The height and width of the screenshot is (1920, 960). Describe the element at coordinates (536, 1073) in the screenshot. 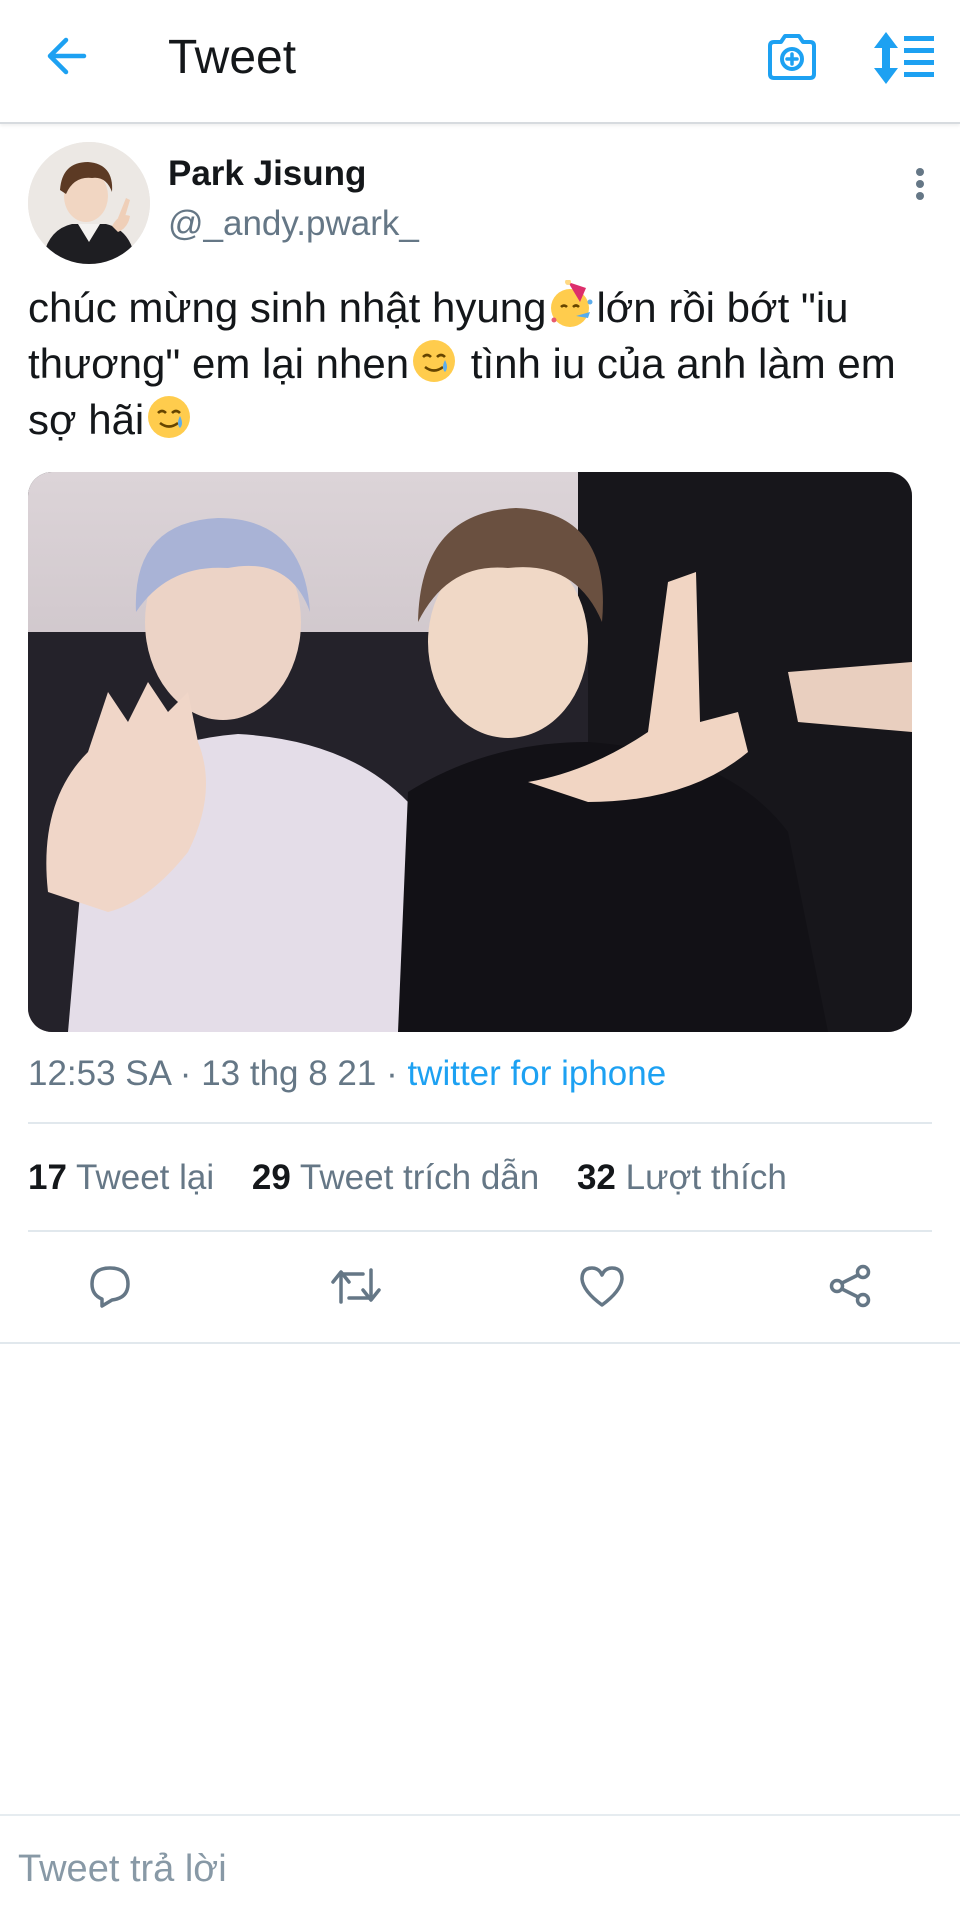

I see `tweet-source-link: twitter for iphone` at that location.